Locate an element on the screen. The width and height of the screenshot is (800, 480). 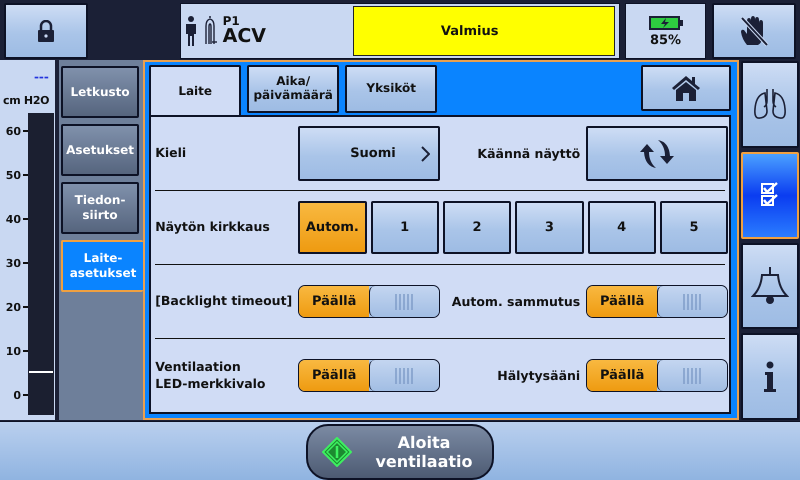
brightness-option: 2 is located at coordinates (477, 227).